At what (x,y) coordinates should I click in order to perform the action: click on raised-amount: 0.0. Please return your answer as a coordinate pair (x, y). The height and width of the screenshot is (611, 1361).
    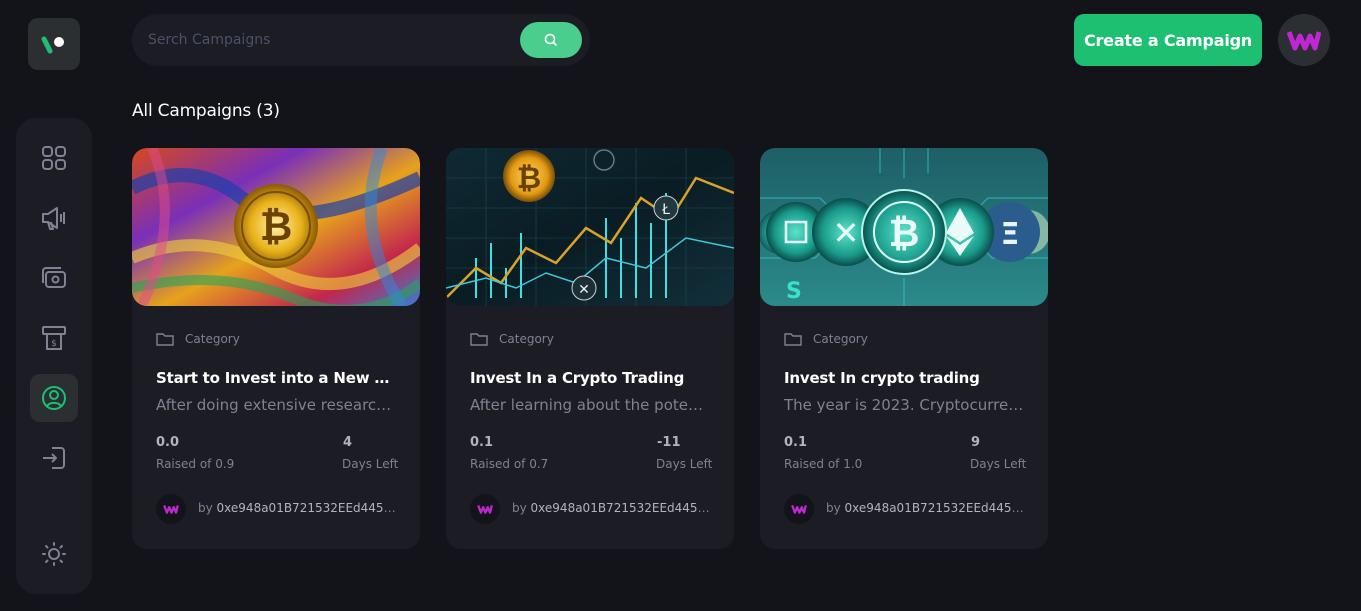
    Looking at the image, I should click on (168, 442).